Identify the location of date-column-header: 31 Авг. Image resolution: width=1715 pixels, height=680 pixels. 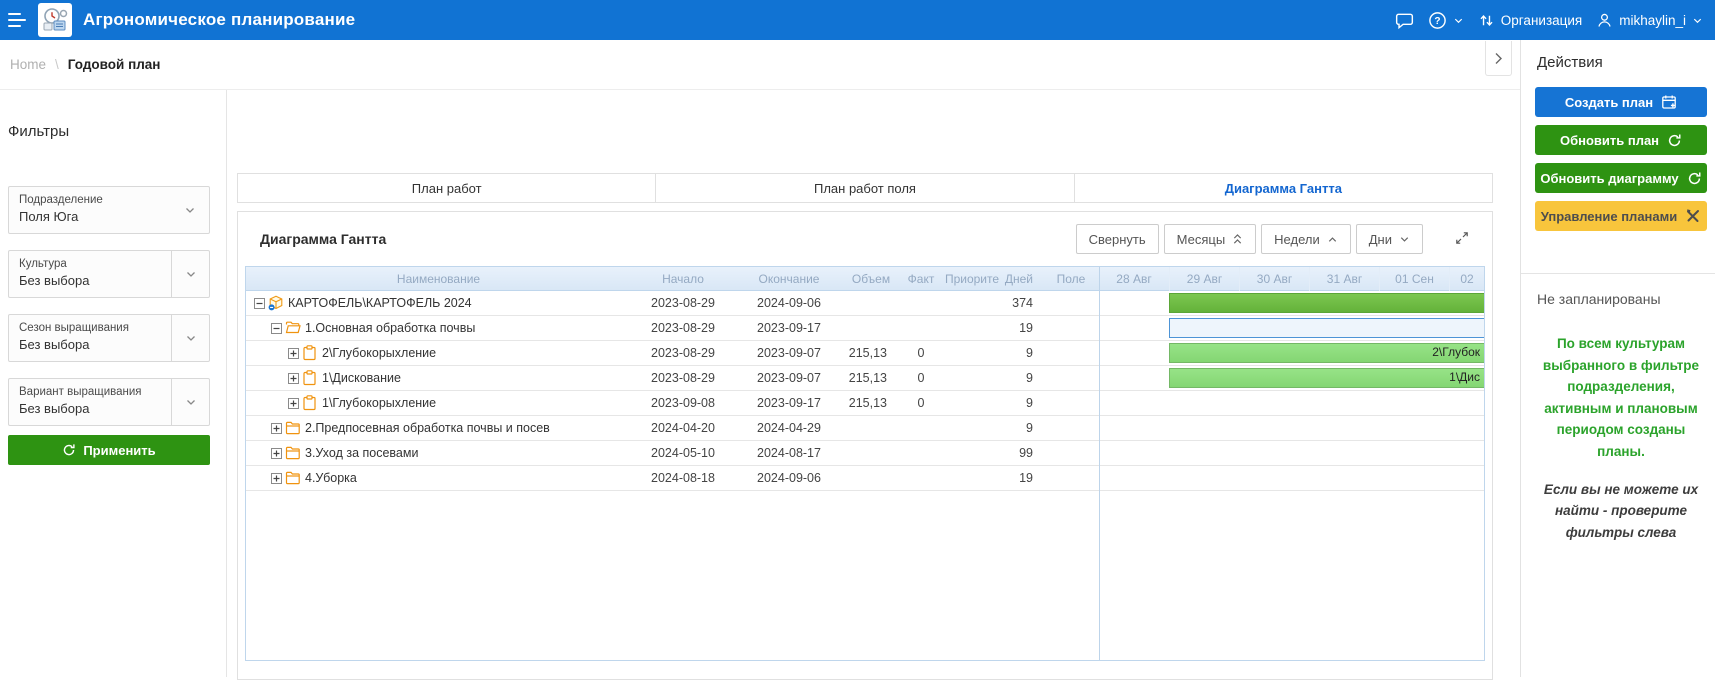
(1344, 279).